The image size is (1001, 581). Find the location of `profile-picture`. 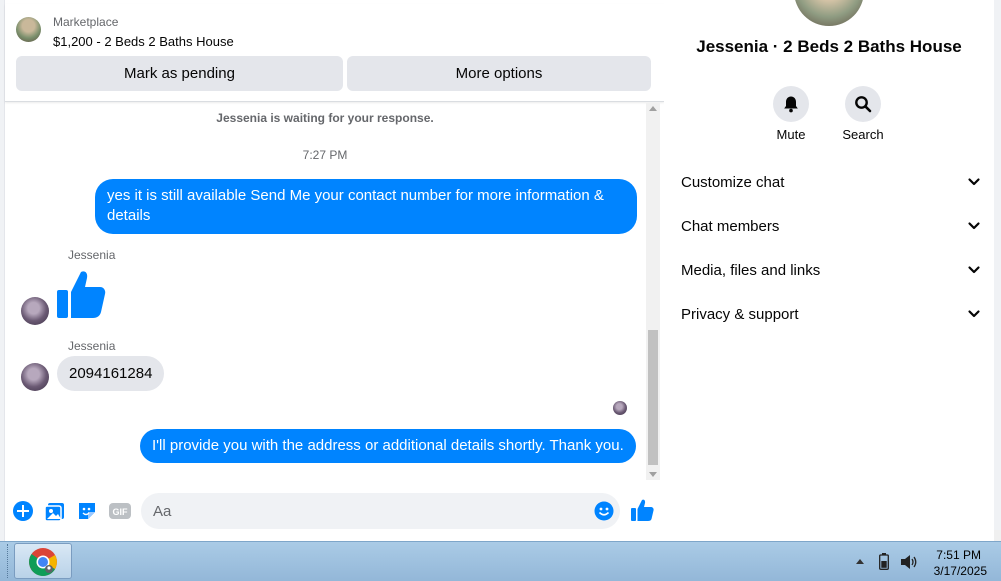

profile-picture is located at coordinates (829, 13).